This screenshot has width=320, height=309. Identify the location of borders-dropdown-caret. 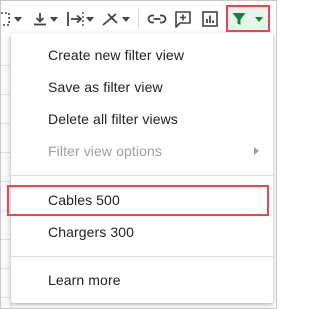
(18, 19).